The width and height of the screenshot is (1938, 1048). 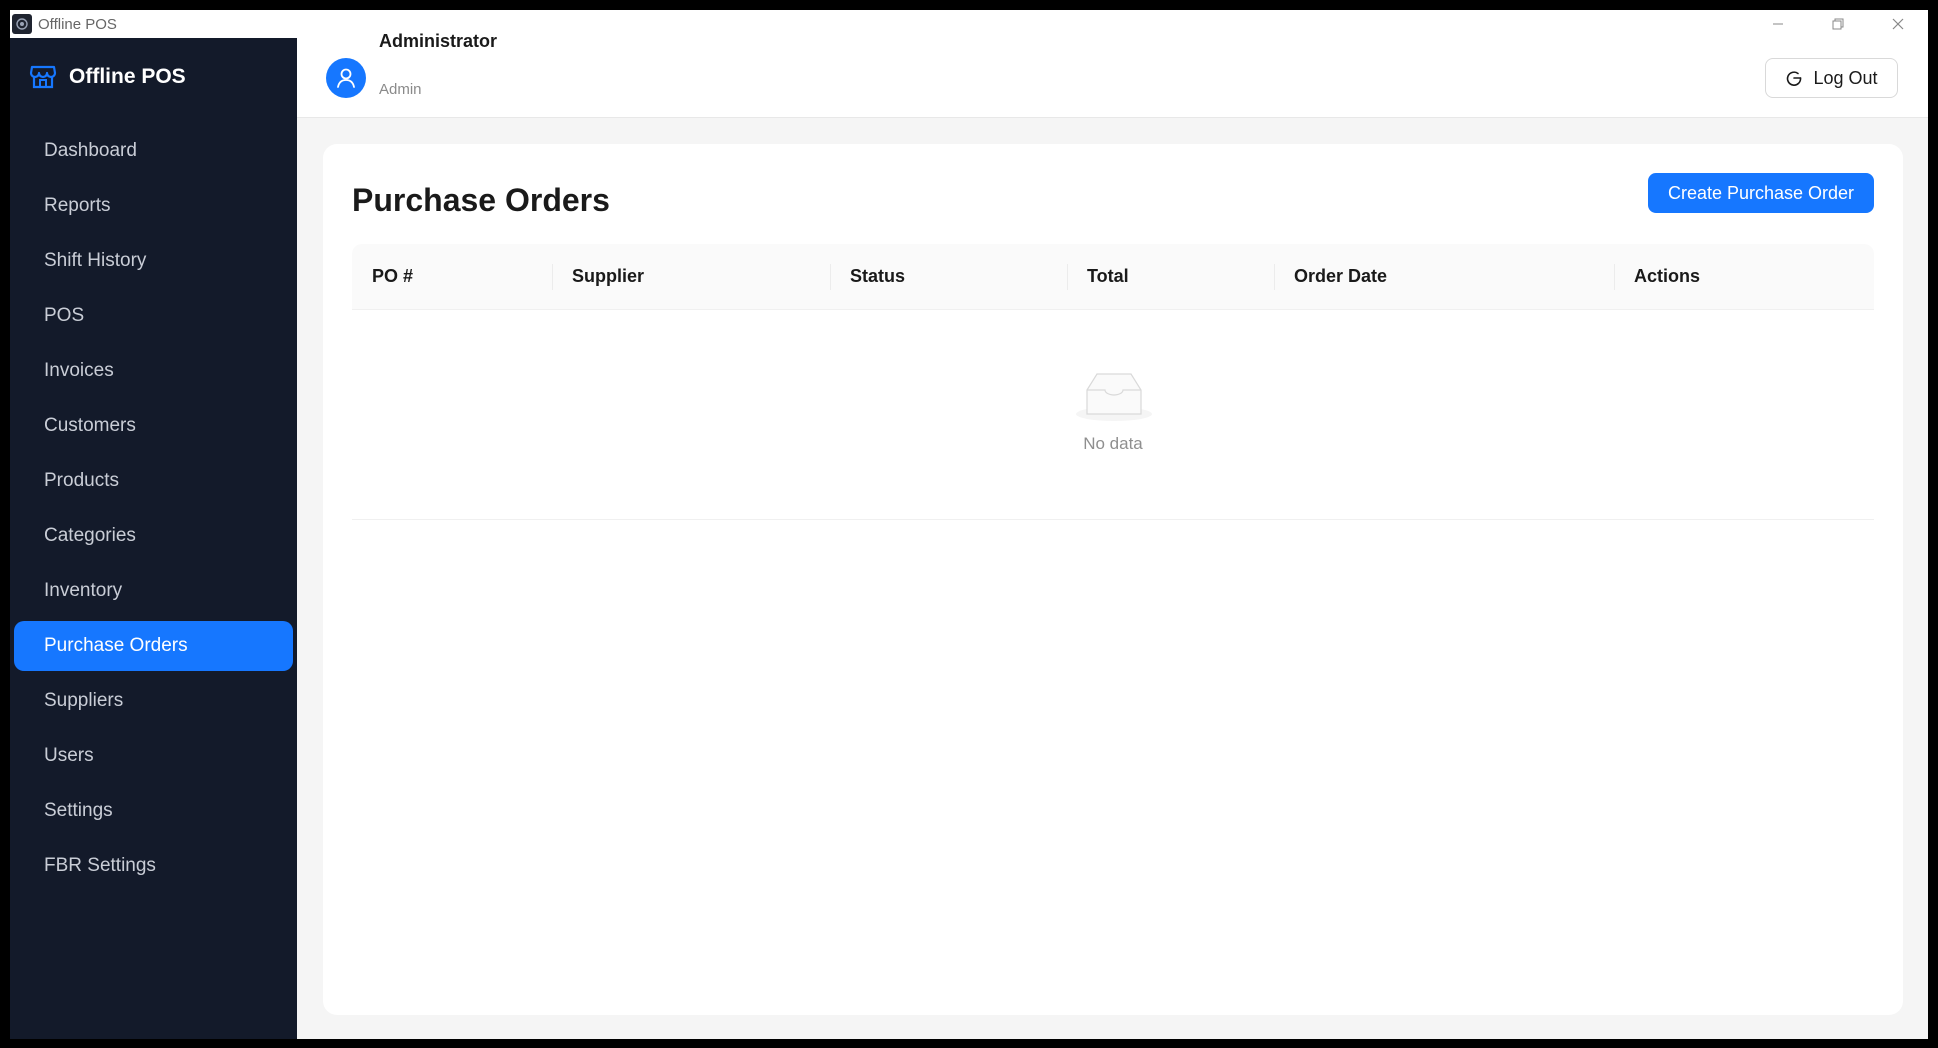 I want to click on restore-icon, so click(x=1838, y=24).